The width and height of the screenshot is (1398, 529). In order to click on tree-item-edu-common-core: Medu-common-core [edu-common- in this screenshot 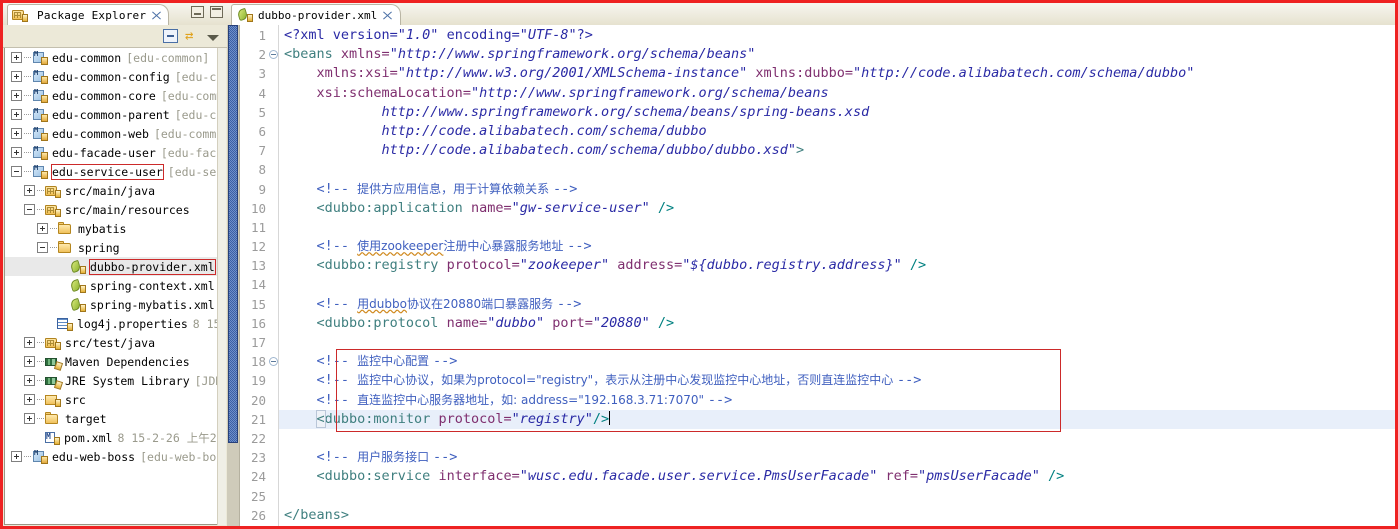, I will do `click(111, 95)`.